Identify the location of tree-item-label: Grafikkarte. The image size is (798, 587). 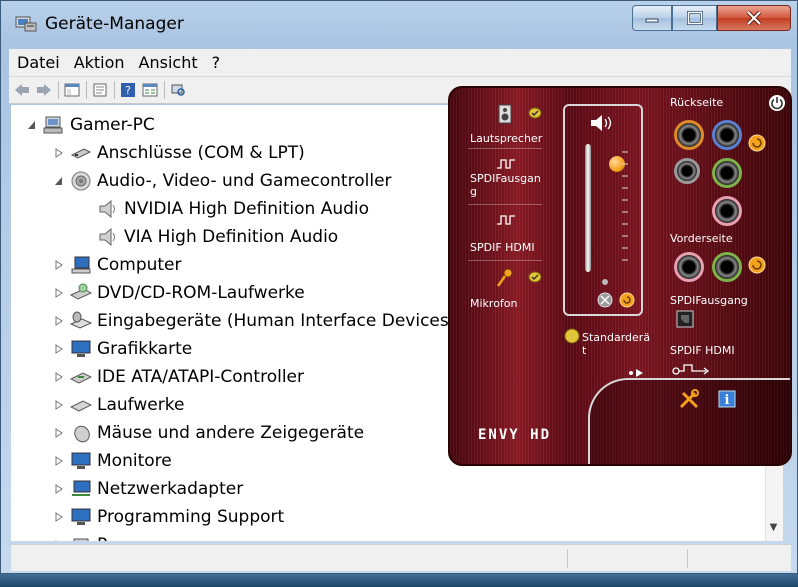
(145, 349).